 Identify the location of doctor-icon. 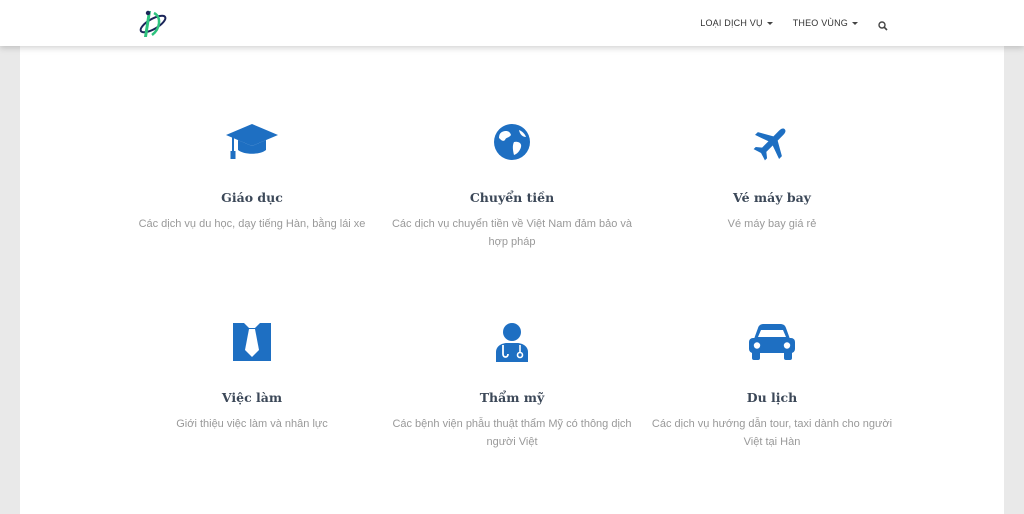
(512, 342).